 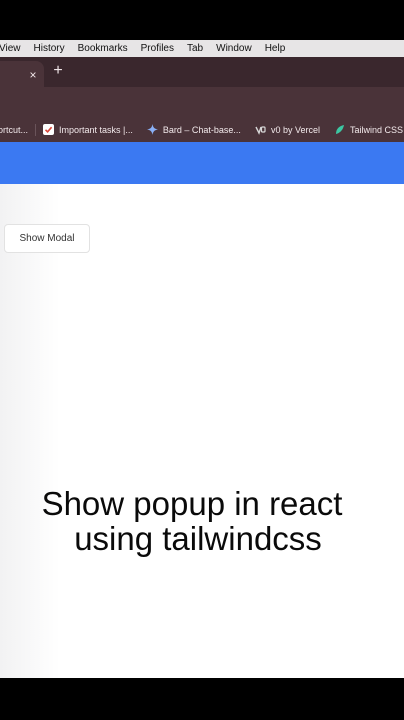 I want to click on v0-icon, so click(x=260, y=129).